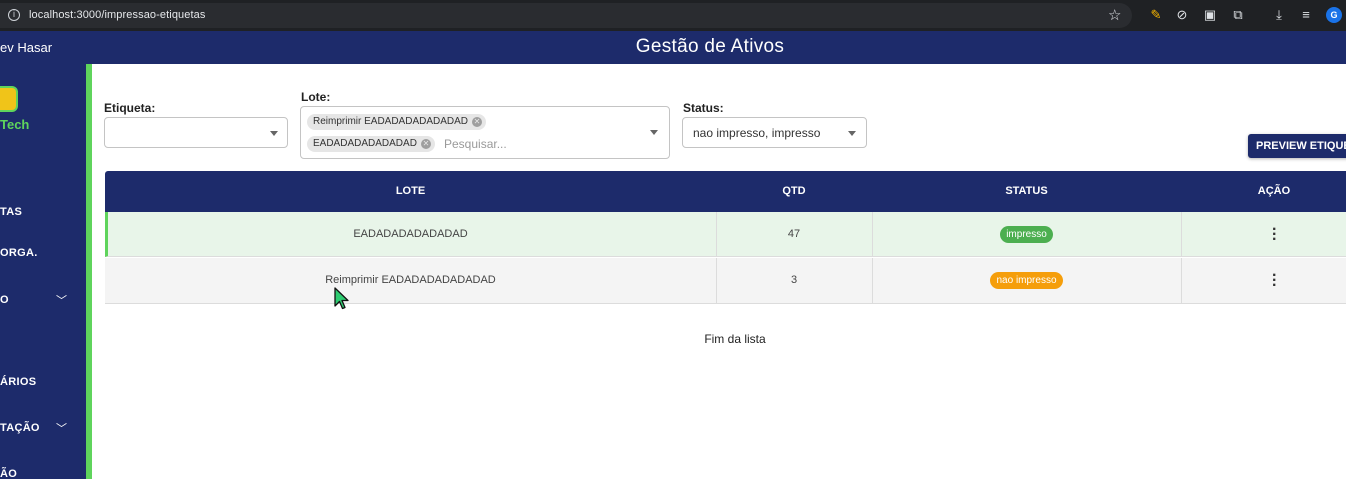 The width and height of the screenshot is (1346, 480). I want to click on status-value: nao impresso, impresso, so click(757, 133).